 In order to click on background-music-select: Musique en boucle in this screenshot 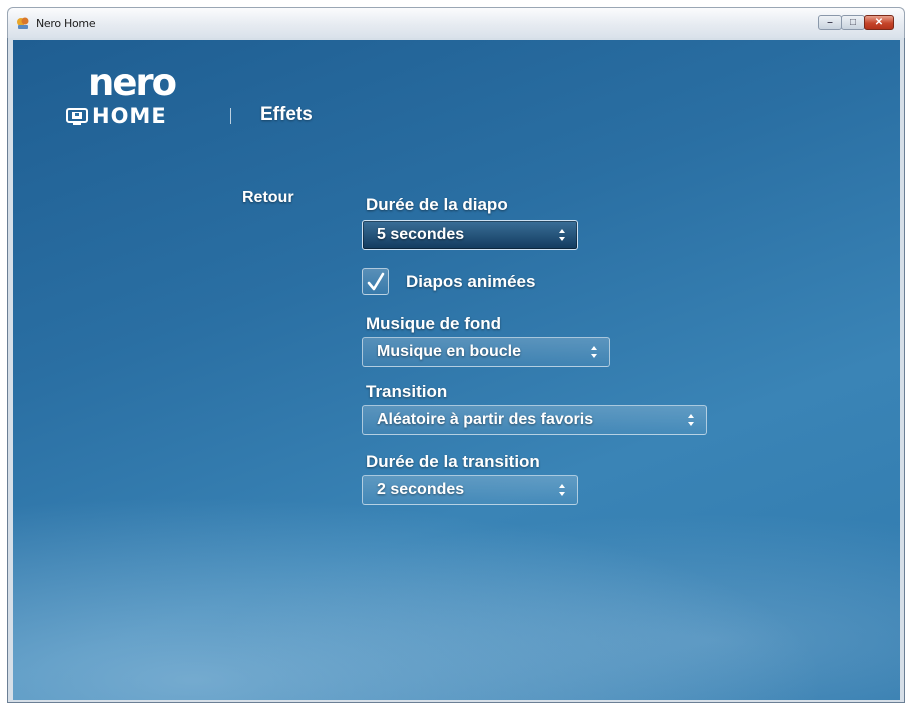, I will do `click(486, 352)`.